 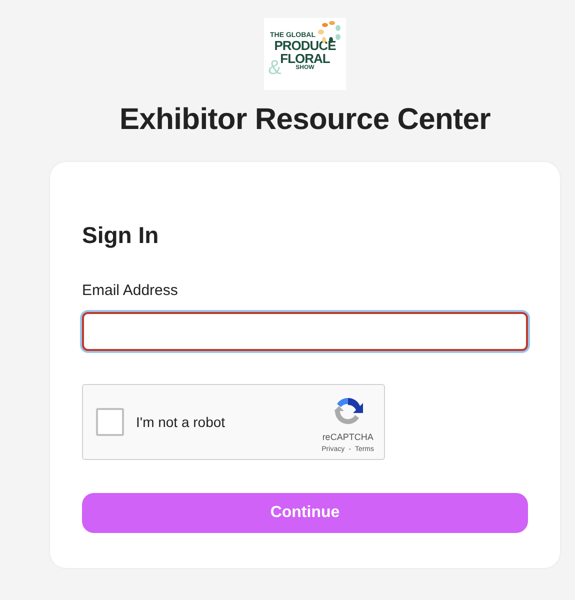 I want to click on logo-text: FLORAL, so click(x=305, y=58).